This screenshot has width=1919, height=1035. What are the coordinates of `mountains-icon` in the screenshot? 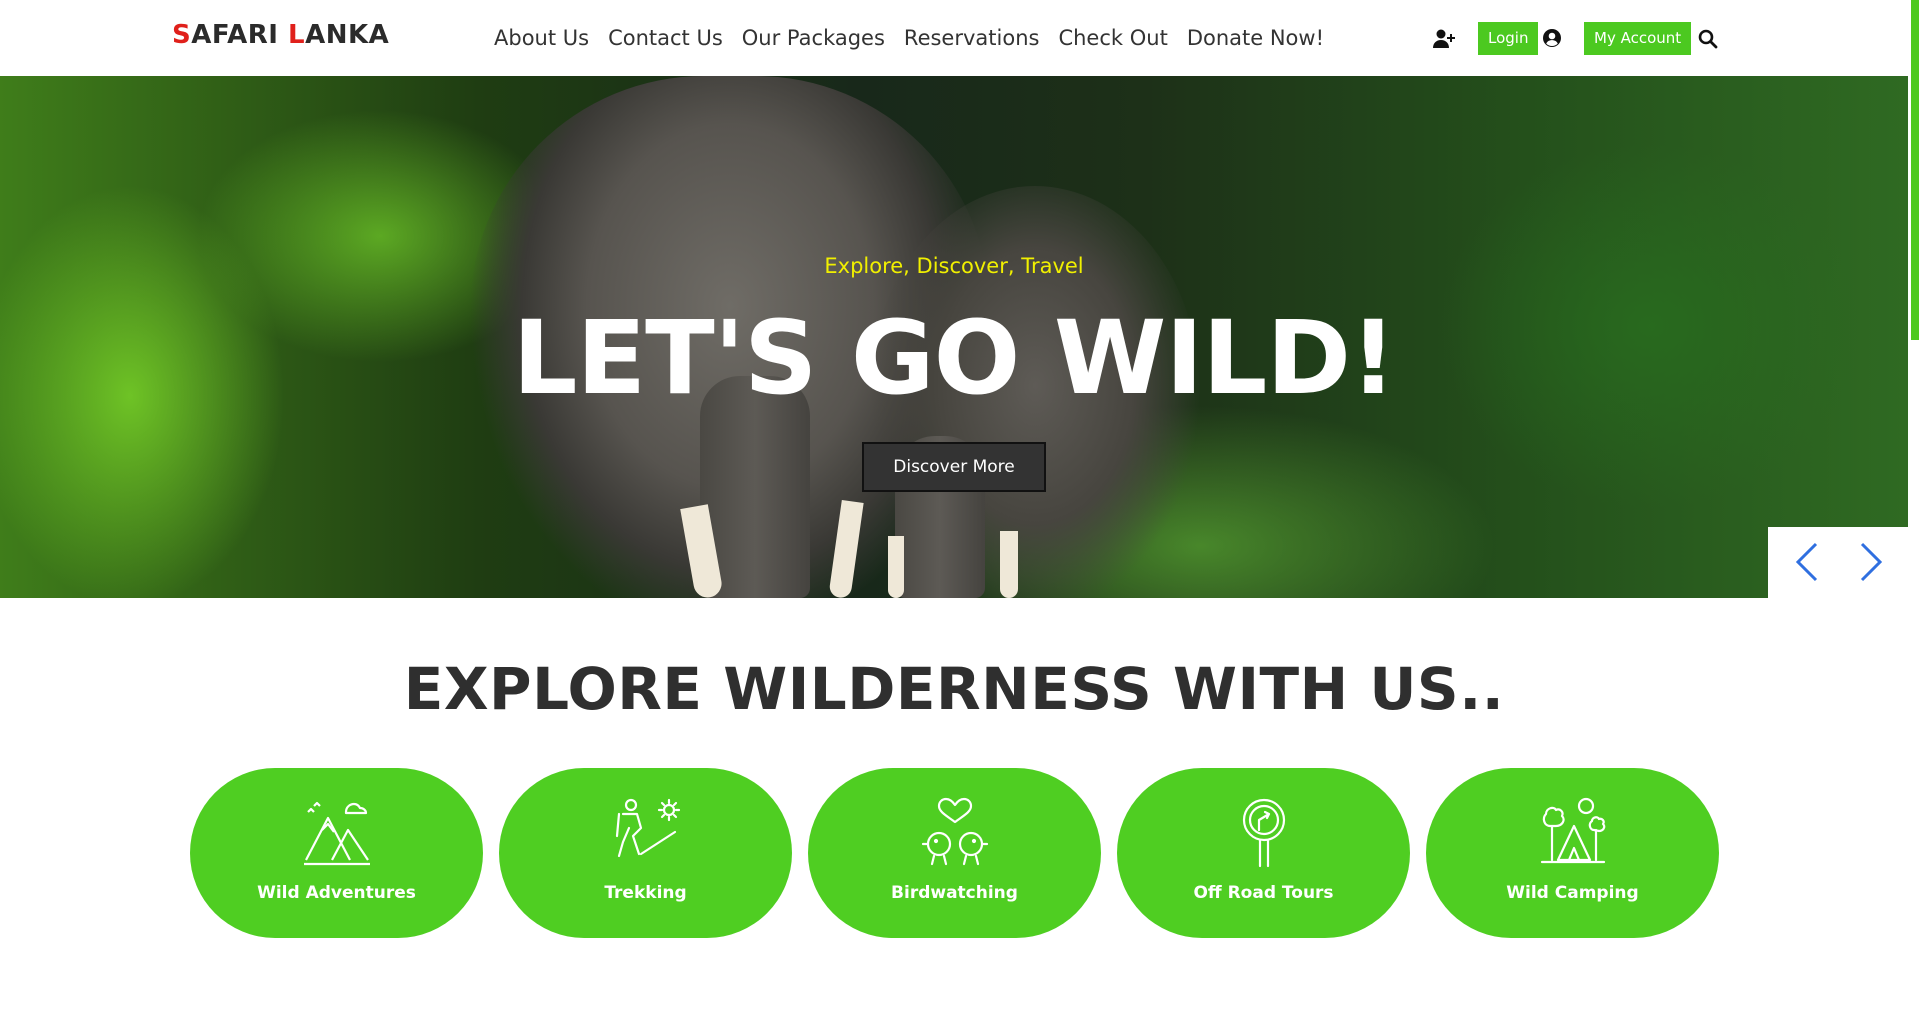 It's located at (337, 833).